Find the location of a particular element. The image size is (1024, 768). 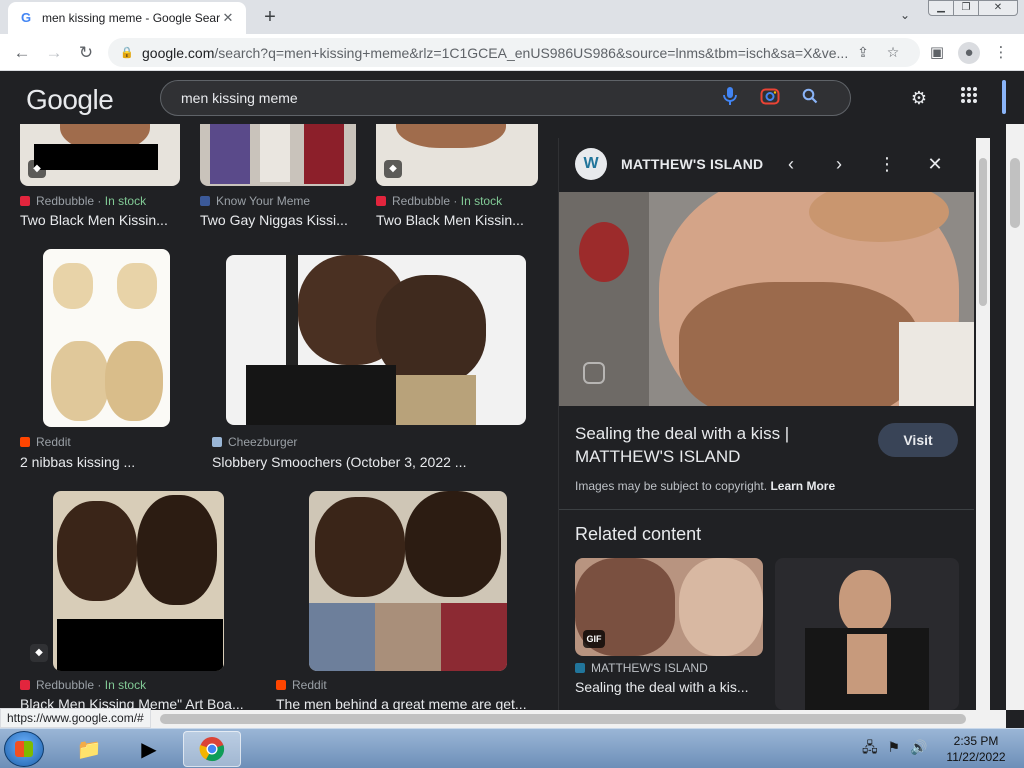

forward-arrow-icon: → is located at coordinates (54, 52).